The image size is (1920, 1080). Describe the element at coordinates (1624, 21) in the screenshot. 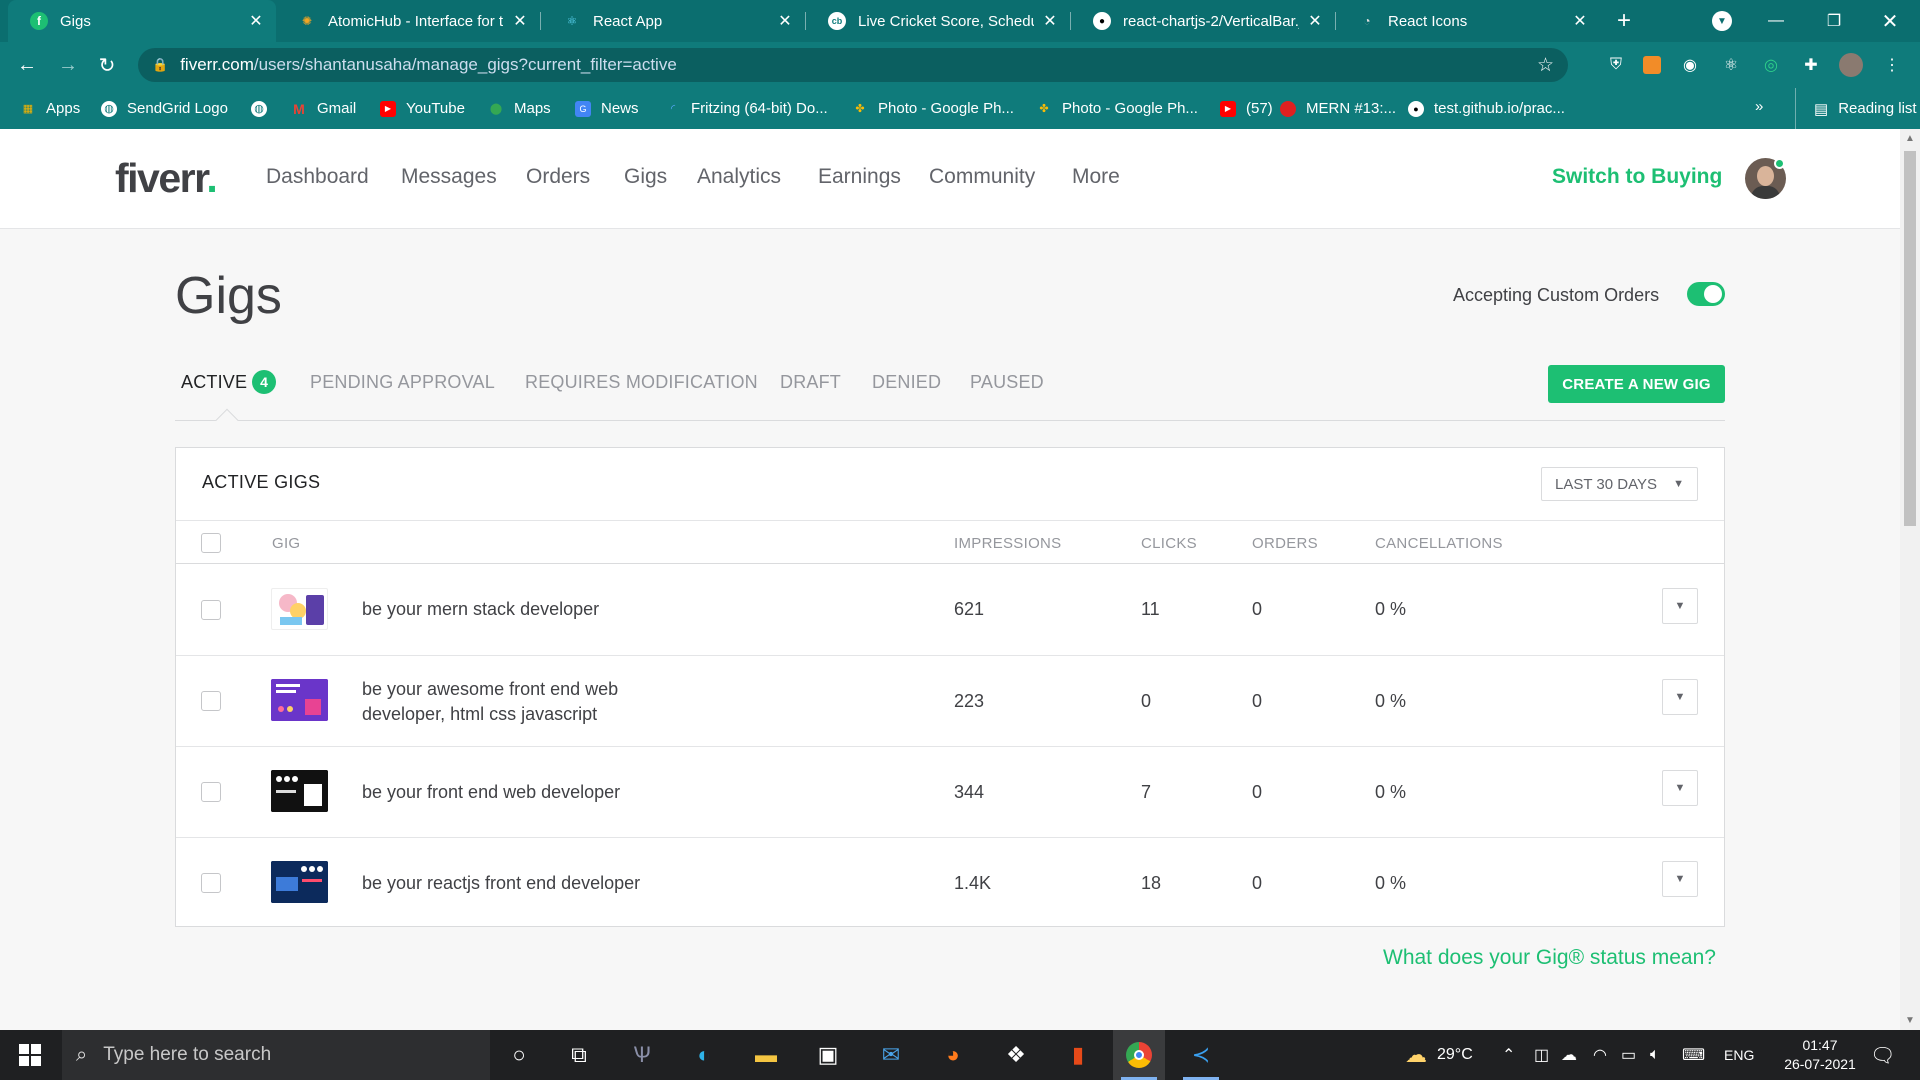

I see `new-tab-button: +` at that location.